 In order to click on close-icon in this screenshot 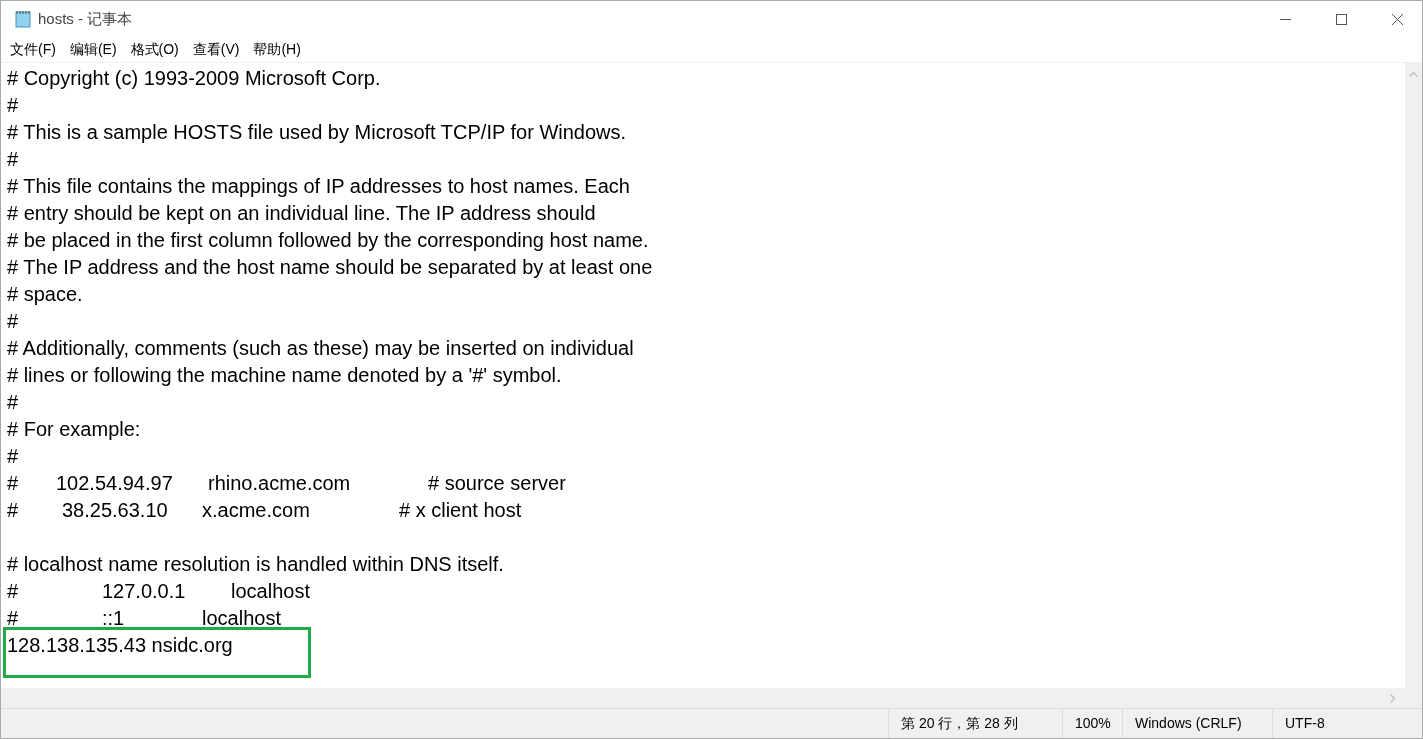, I will do `click(1397, 19)`.